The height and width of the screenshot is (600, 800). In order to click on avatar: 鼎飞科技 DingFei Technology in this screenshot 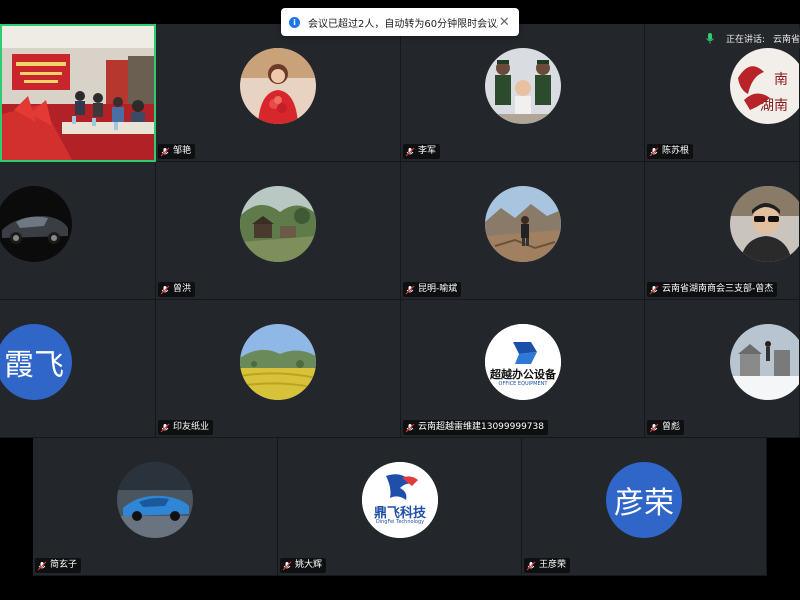, I will do `click(400, 500)`.